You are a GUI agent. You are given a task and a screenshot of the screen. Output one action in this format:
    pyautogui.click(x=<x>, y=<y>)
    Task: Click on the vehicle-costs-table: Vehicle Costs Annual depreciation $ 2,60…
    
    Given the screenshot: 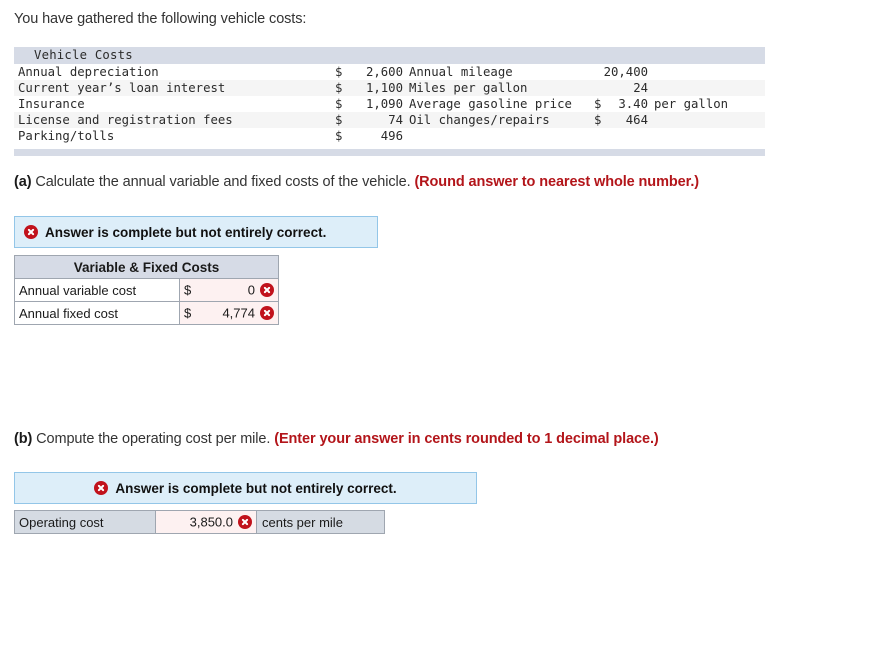 What is the action you would take?
    pyautogui.click(x=389, y=101)
    